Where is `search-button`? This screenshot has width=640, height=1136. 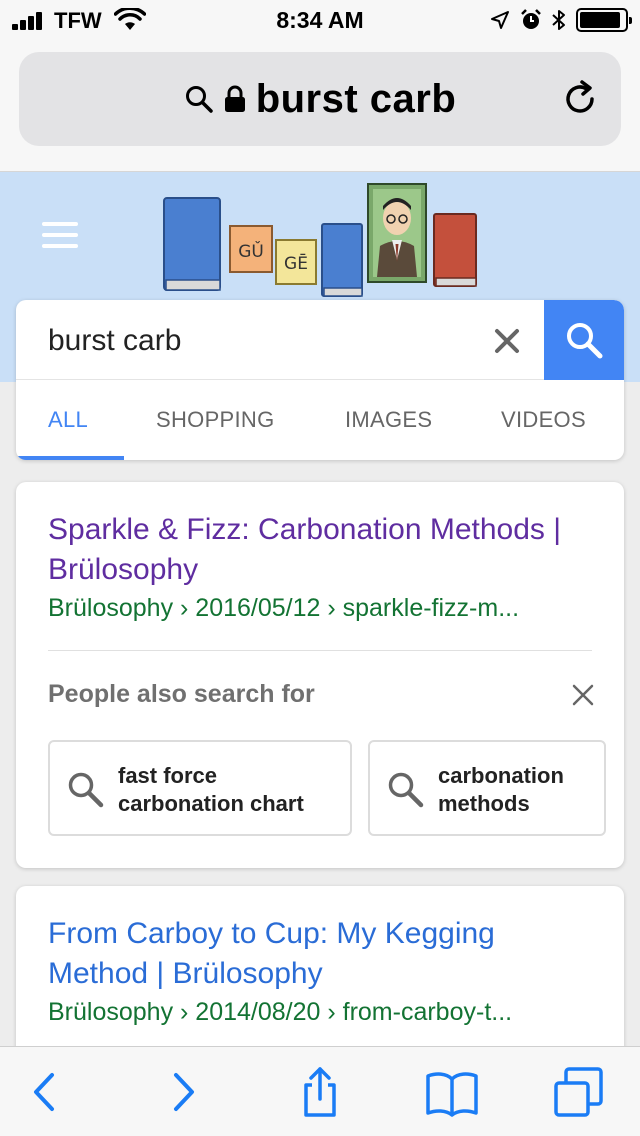 search-button is located at coordinates (584, 340).